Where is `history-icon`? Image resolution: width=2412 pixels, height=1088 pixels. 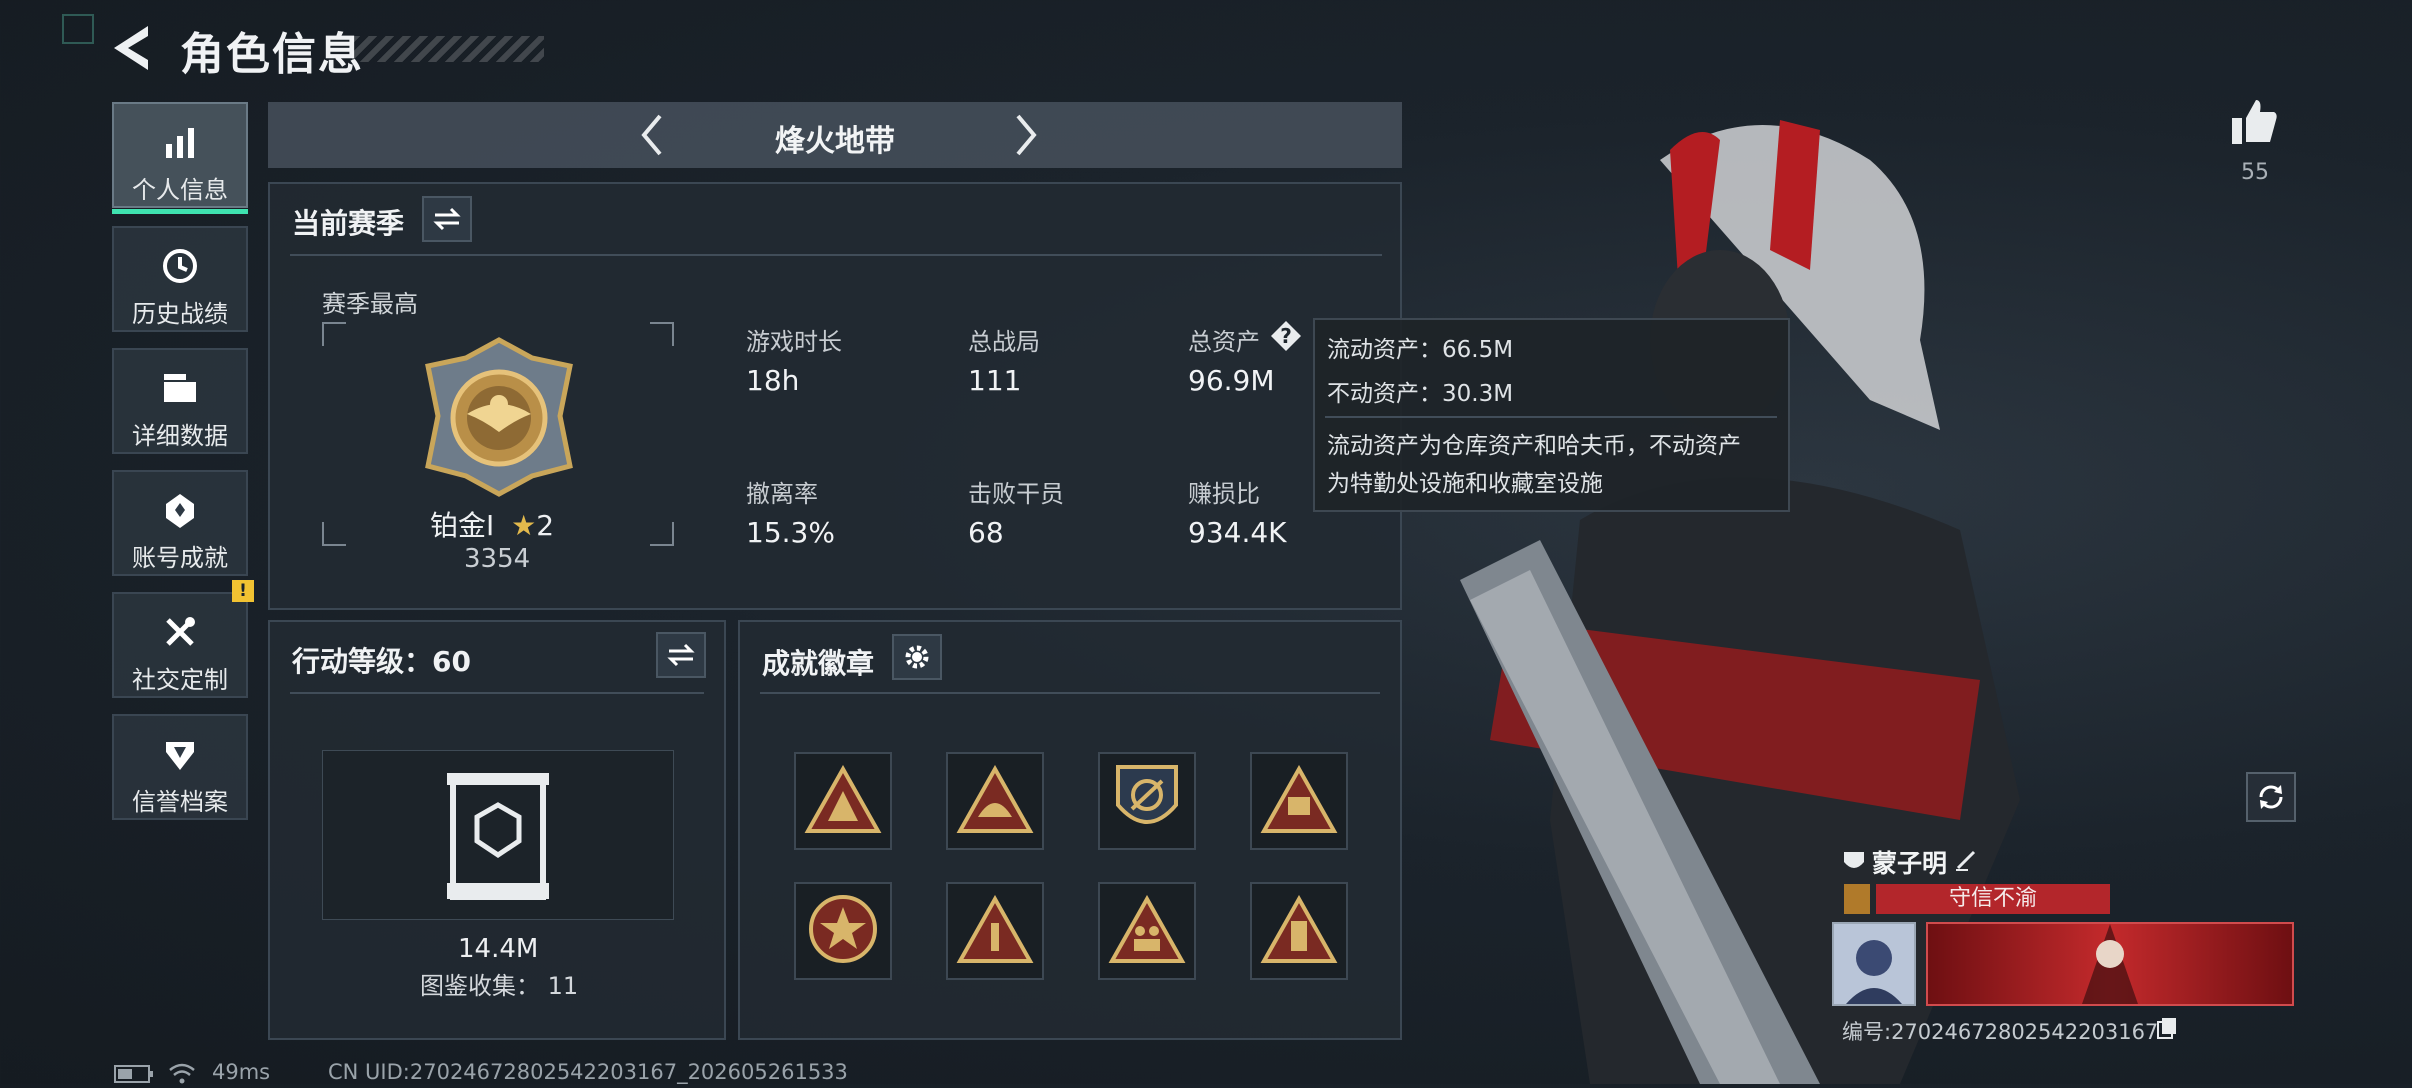 history-icon is located at coordinates (180, 266).